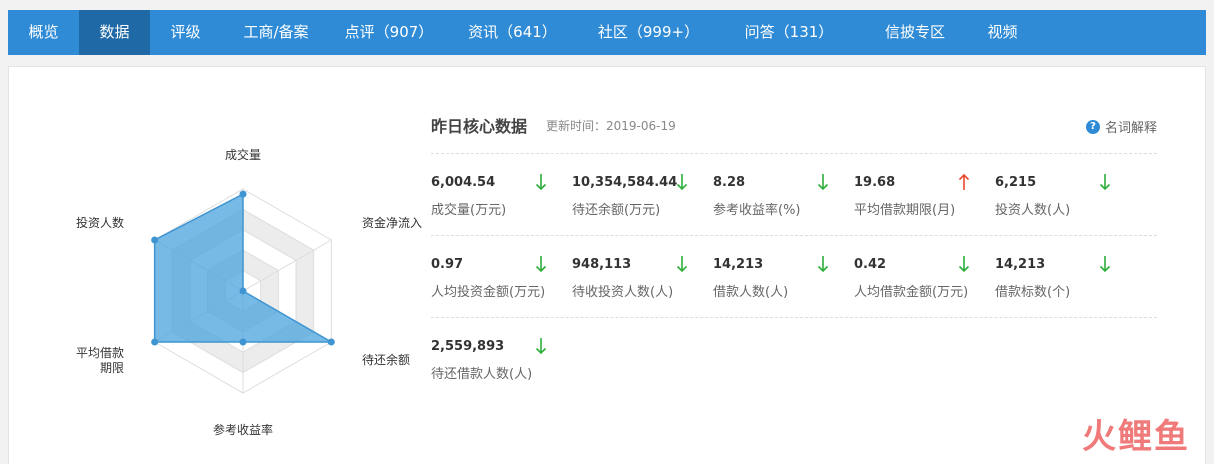 This screenshot has width=1214, height=464. Describe the element at coordinates (496, 281) in the screenshot. I see `metric-item: 0.97 人均投资金额(万元)` at that location.